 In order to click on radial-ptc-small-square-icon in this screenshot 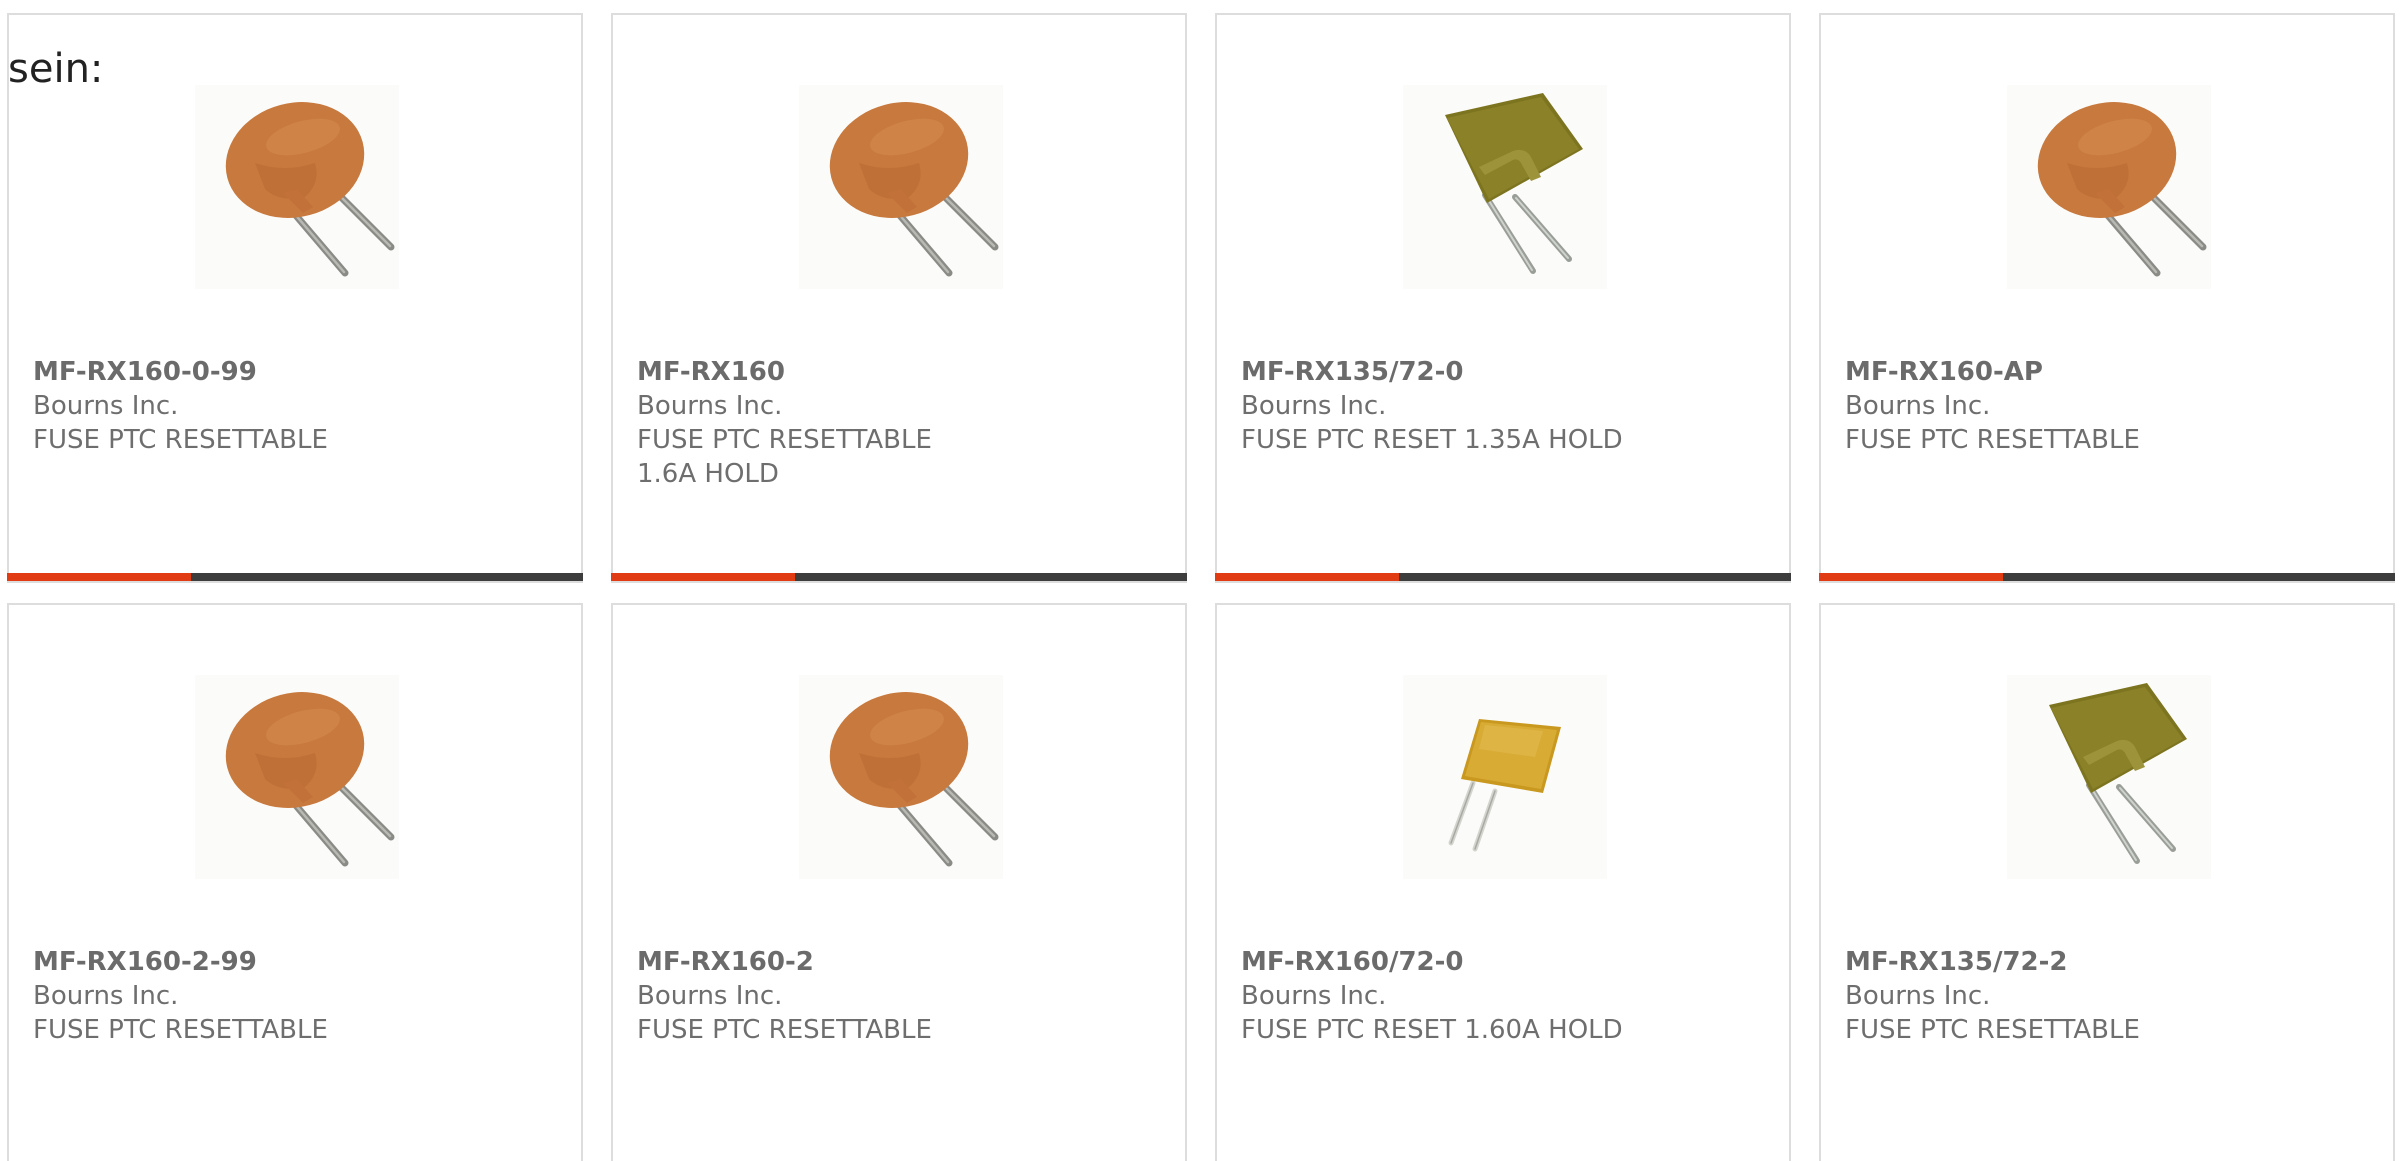, I will do `click(1505, 777)`.